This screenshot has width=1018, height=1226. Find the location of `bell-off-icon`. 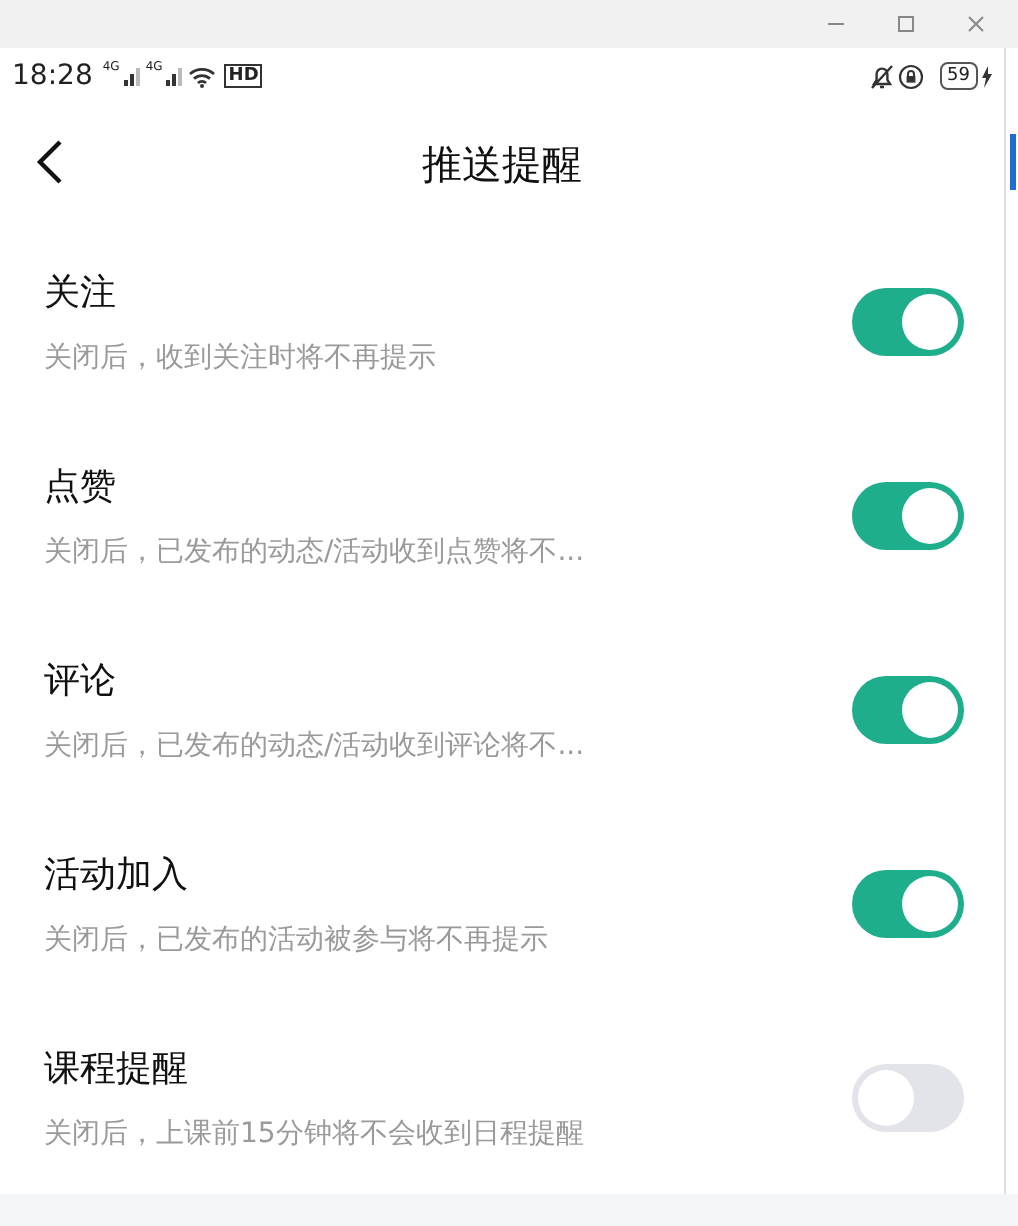

bell-off-icon is located at coordinates (881, 76).